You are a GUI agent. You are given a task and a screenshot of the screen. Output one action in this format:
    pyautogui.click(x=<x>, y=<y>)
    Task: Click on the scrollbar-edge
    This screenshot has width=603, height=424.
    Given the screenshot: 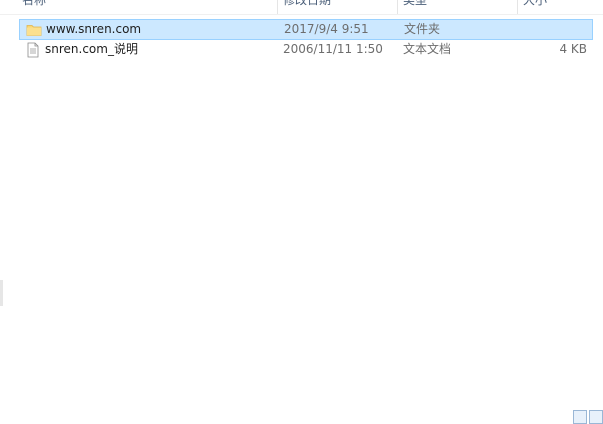 What is the action you would take?
    pyautogui.click(x=1, y=293)
    